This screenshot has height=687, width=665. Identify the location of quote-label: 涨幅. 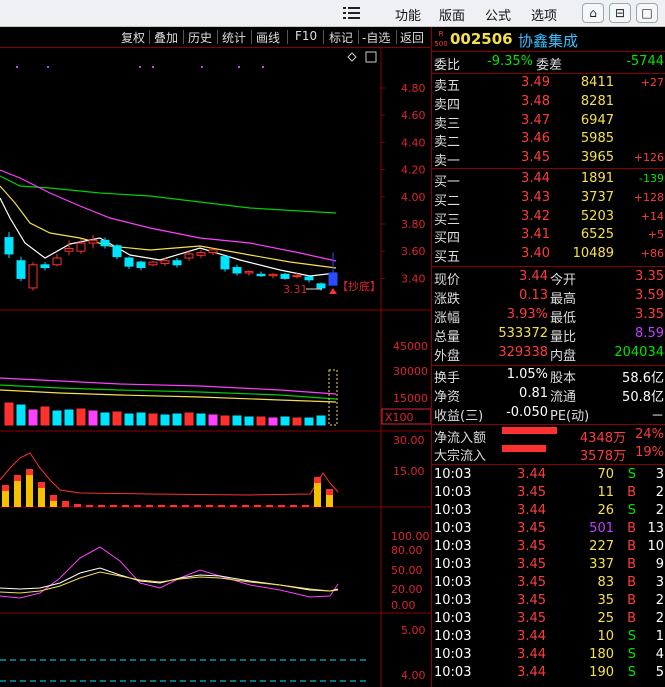
(447, 318).